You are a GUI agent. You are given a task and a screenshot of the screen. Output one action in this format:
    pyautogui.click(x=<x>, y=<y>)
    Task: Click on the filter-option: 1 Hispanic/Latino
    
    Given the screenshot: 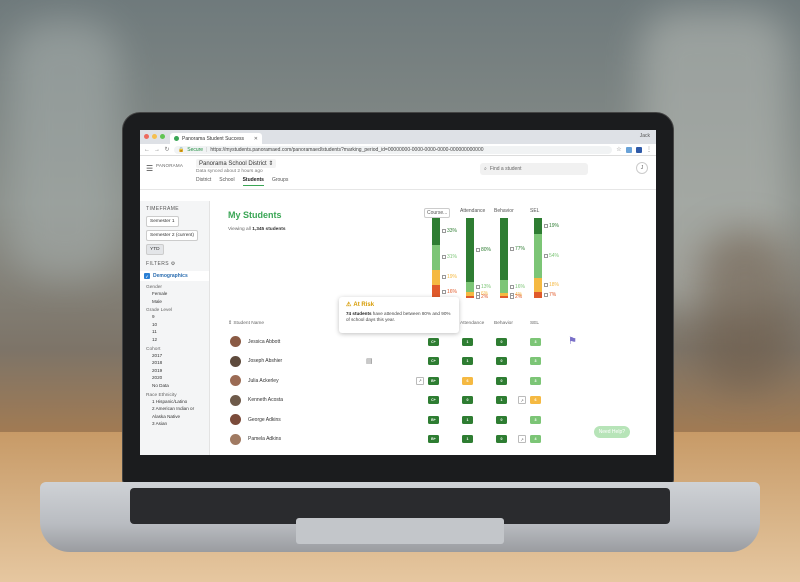 What is the action you would take?
    pyautogui.click(x=174, y=402)
    